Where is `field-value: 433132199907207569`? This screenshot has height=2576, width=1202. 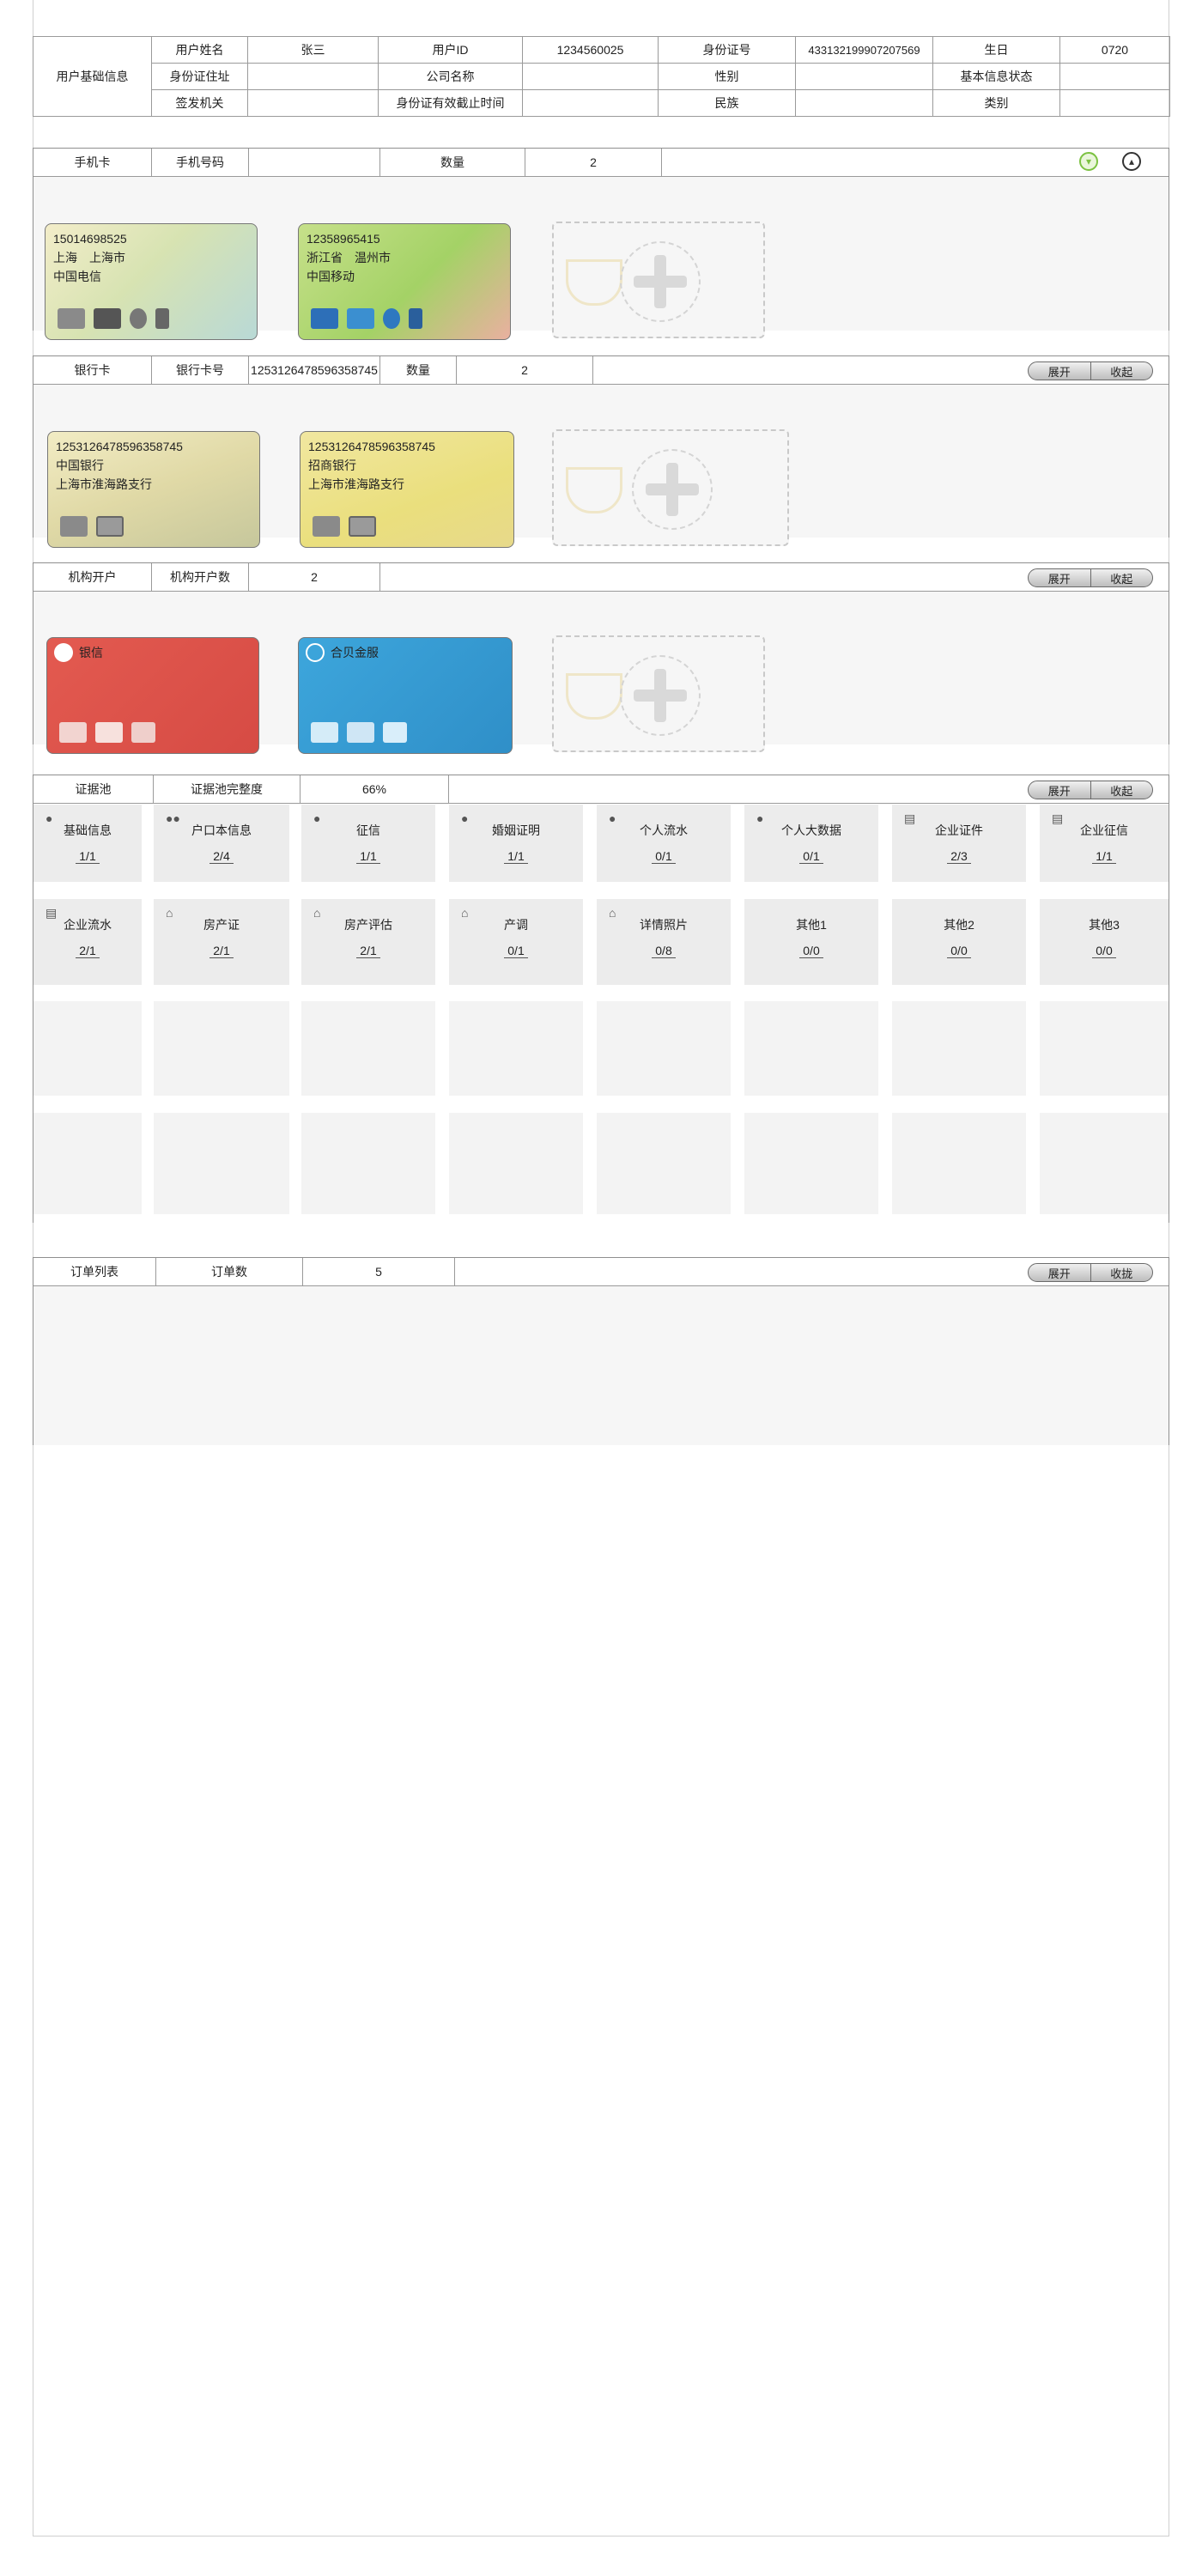 field-value: 433132199907207569 is located at coordinates (864, 50).